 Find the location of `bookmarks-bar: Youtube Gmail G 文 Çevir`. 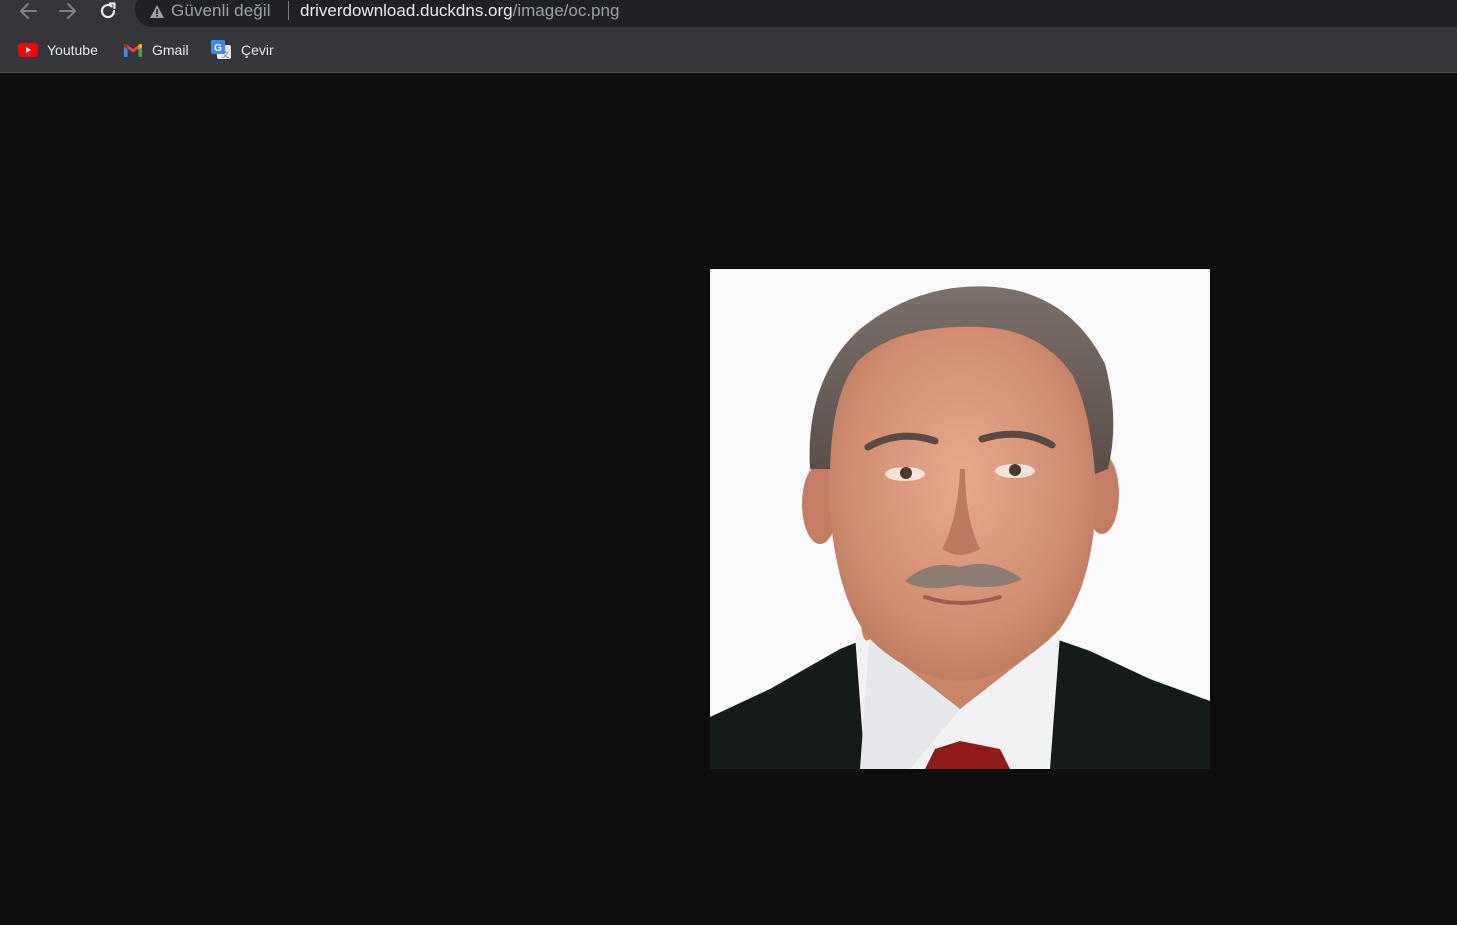

bookmarks-bar: Youtube Gmail G 文 Çevir is located at coordinates (728, 50).